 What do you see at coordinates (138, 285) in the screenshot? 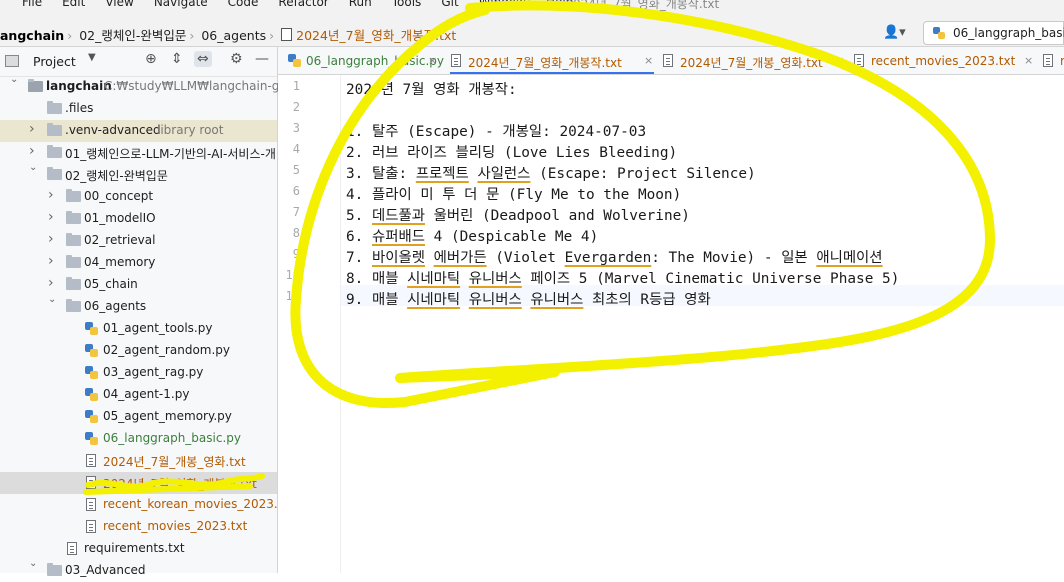
I see `tree-item: › 05_chain` at bounding box center [138, 285].